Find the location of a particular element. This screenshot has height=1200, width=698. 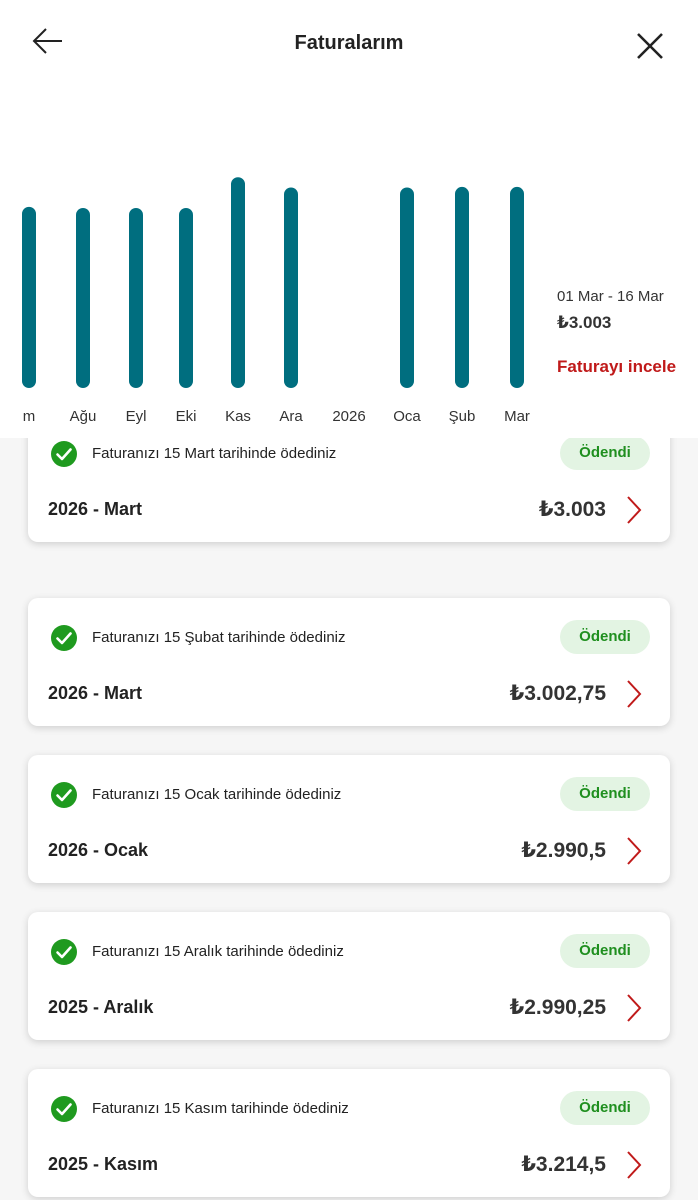

view-bill-link: Faturayı incele is located at coordinates (627, 367).